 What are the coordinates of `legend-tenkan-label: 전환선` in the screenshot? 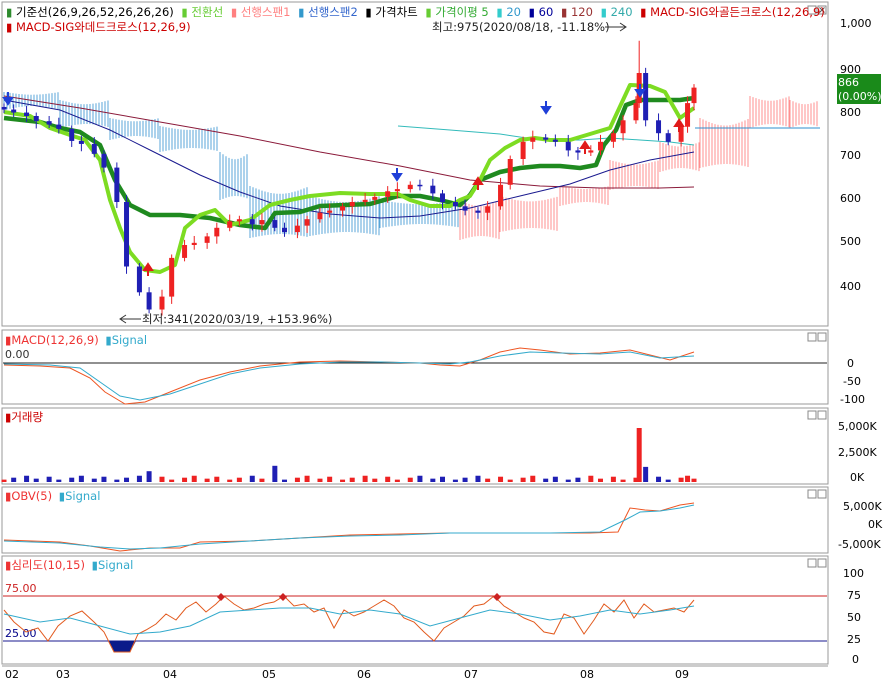 It's located at (207, 12).